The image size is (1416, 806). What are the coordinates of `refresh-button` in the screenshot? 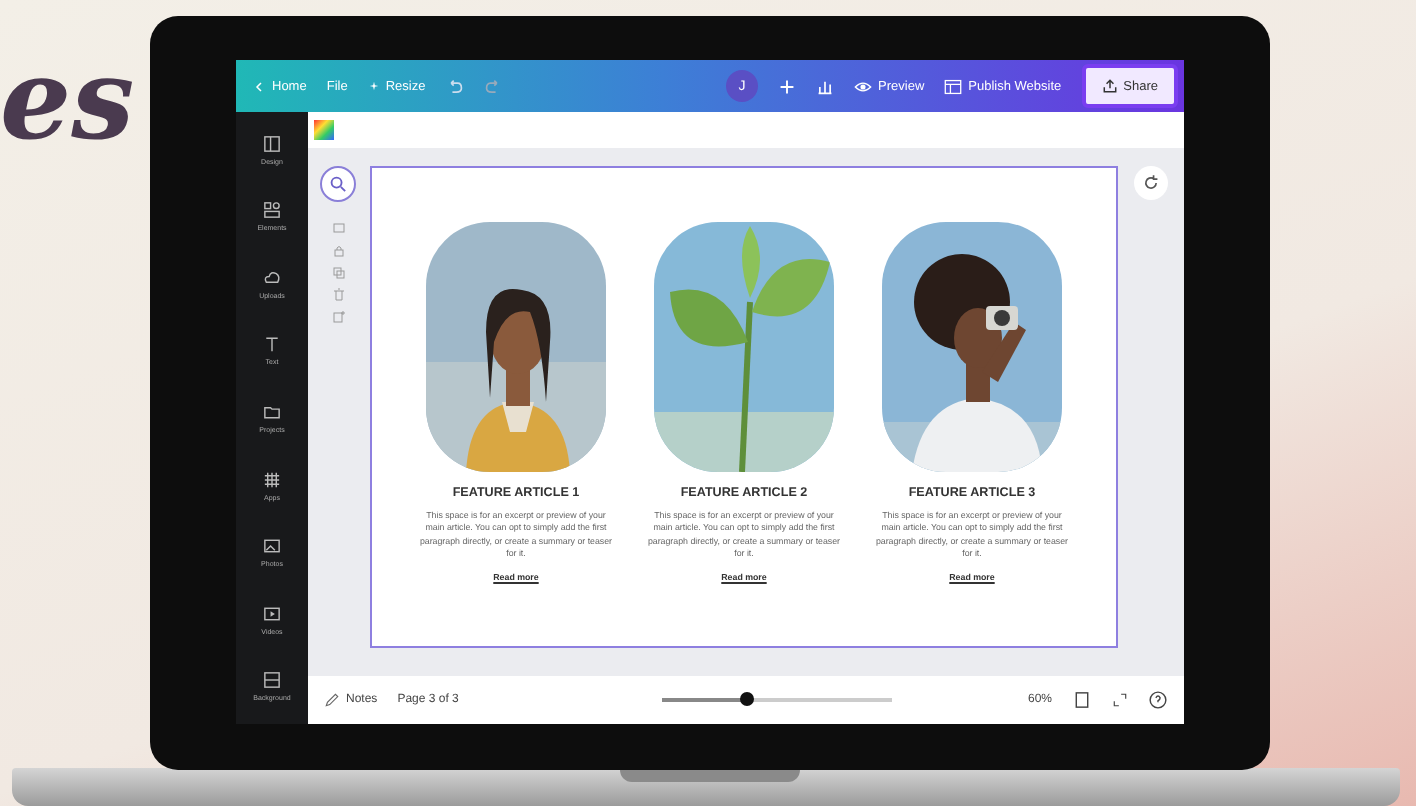 It's located at (1150, 183).